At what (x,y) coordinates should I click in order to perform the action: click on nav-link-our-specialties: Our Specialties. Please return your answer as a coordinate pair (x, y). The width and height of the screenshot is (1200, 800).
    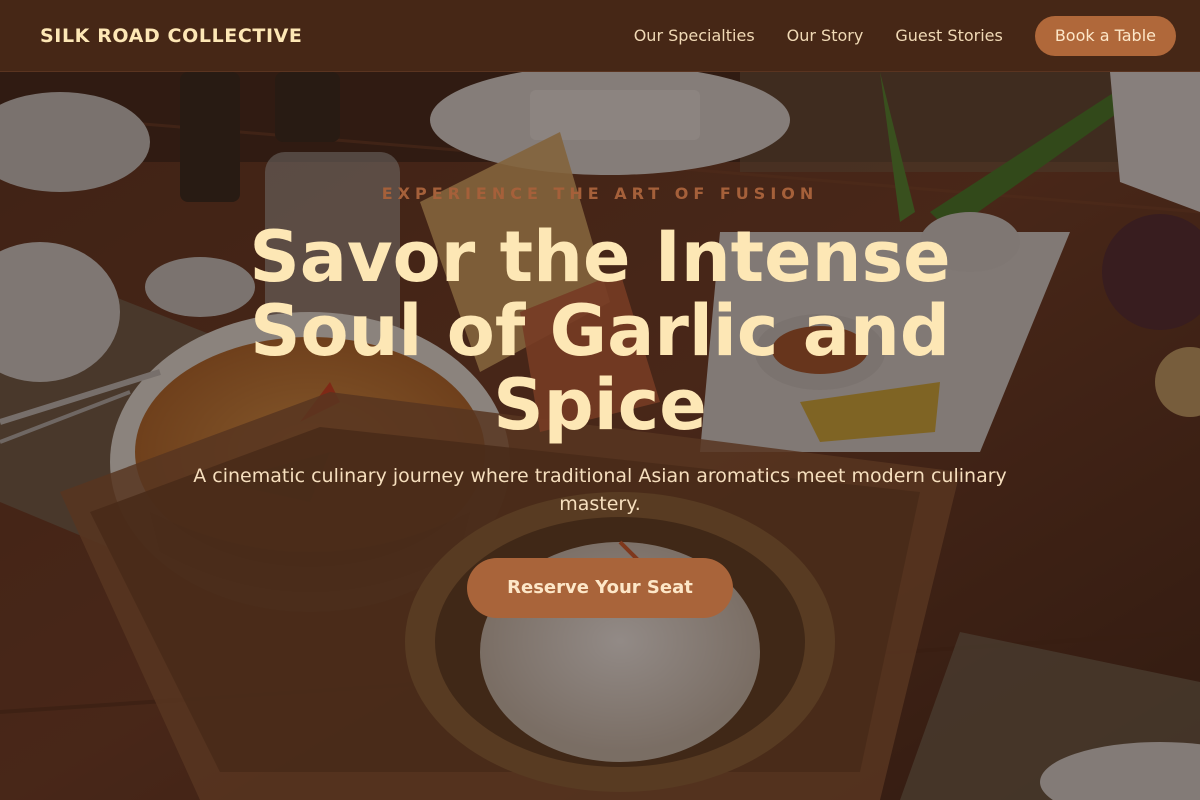
    Looking at the image, I should click on (694, 35).